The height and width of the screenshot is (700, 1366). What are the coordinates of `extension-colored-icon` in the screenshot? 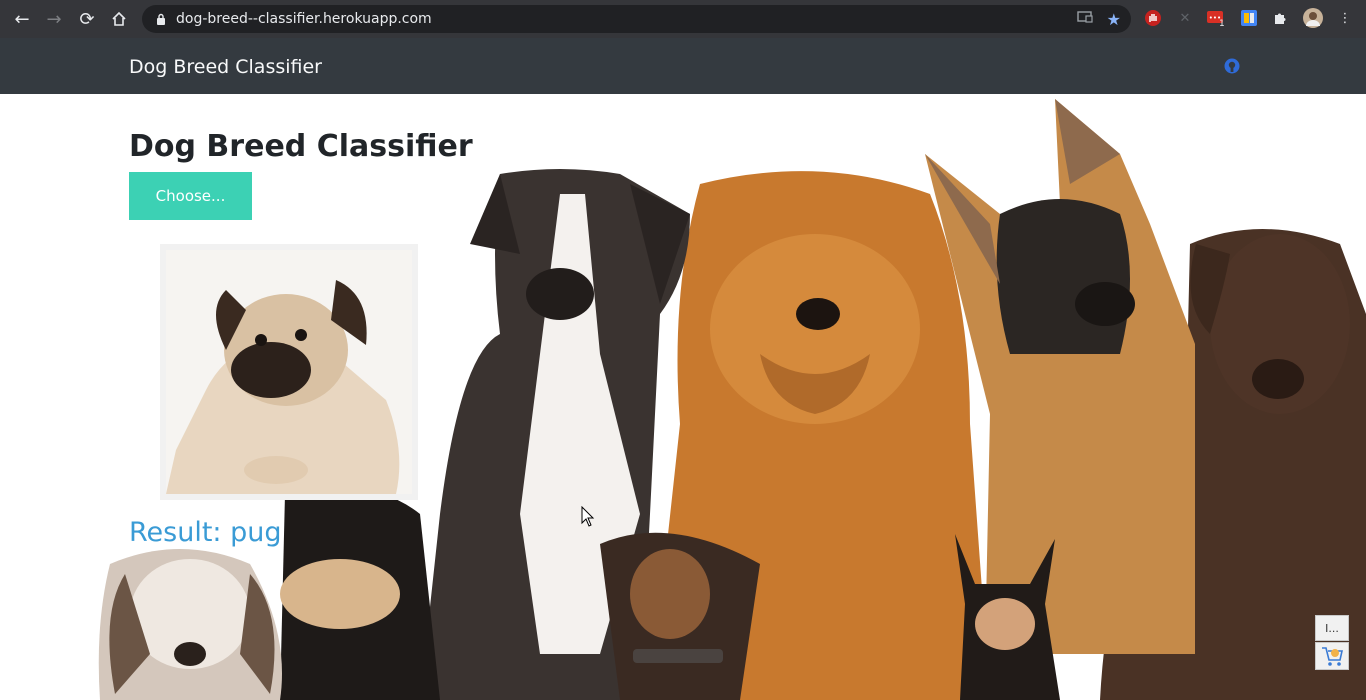 It's located at (1249, 18).